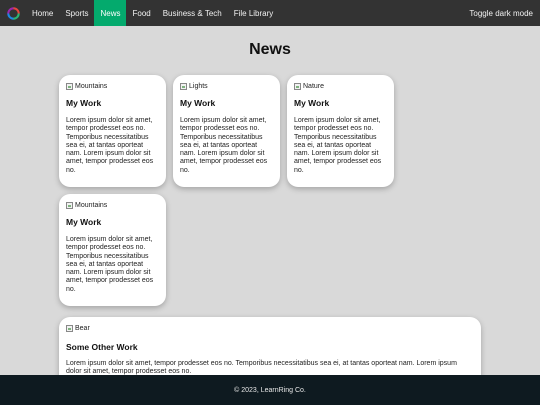 This screenshot has height=405, width=540. I want to click on nav-item-sports: Sports, so click(76, 13).